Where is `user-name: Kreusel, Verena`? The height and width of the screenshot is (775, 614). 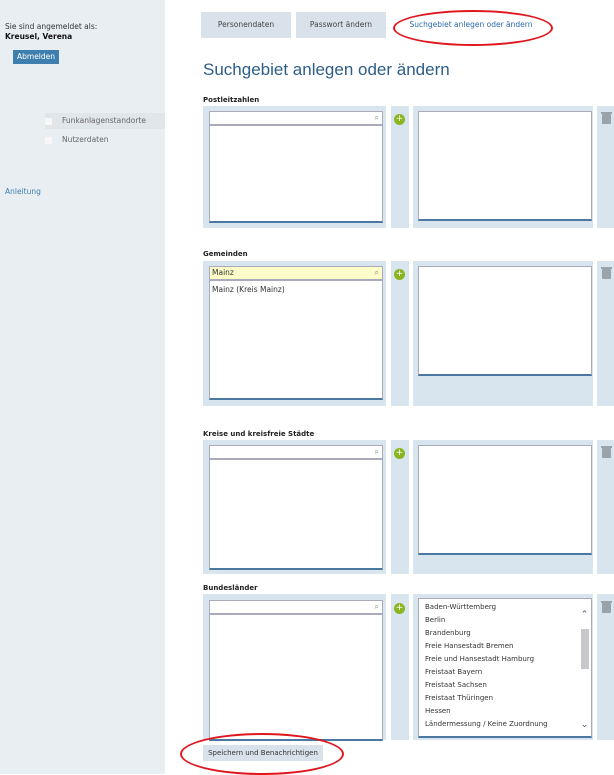 user-name: Kreusel, Verena is located at coordinates (39, 36).